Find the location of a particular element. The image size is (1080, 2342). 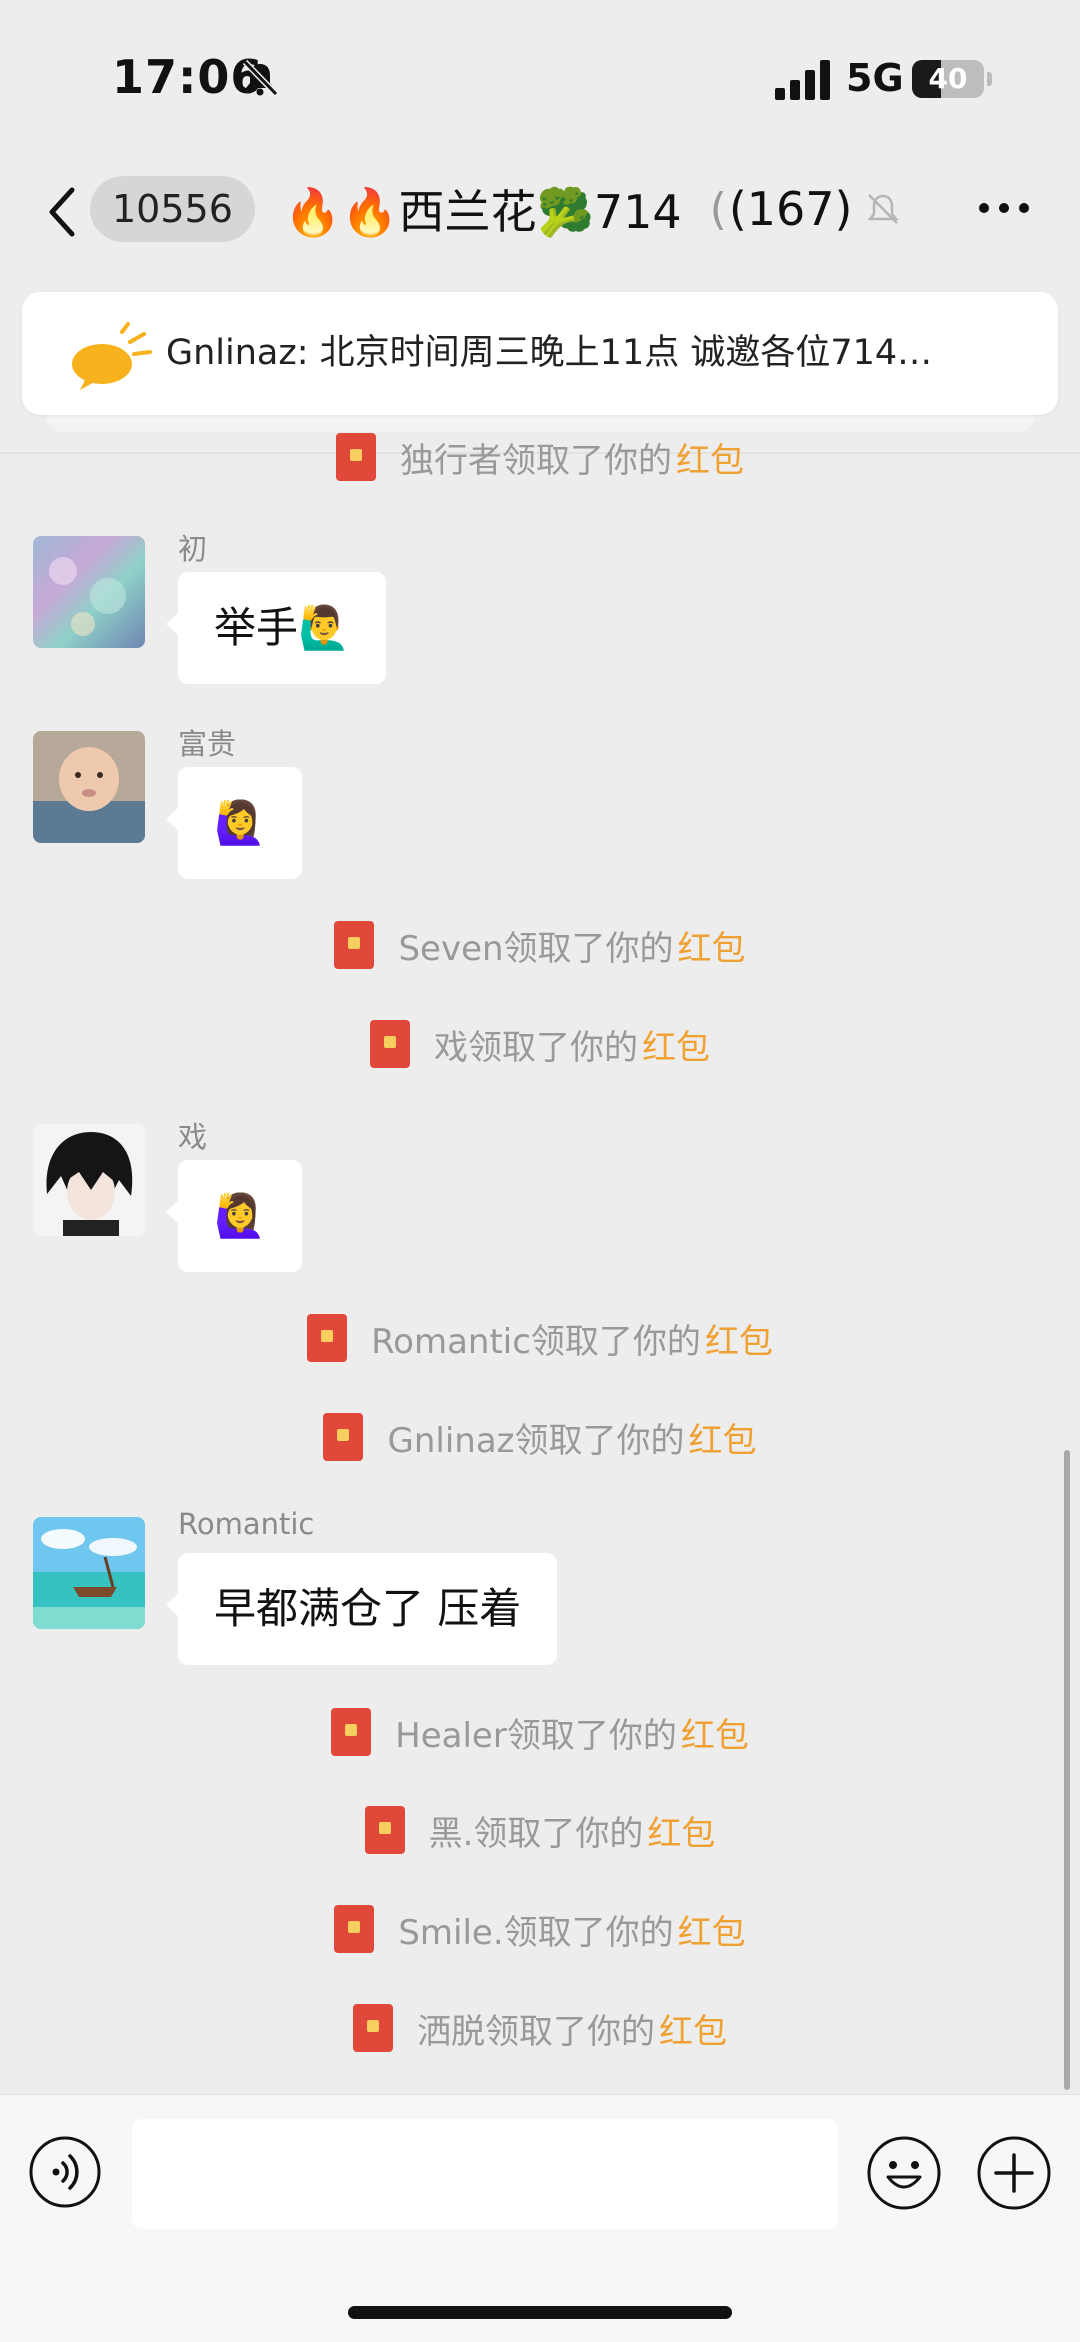

message-input is located at coordinates (485, 2174).